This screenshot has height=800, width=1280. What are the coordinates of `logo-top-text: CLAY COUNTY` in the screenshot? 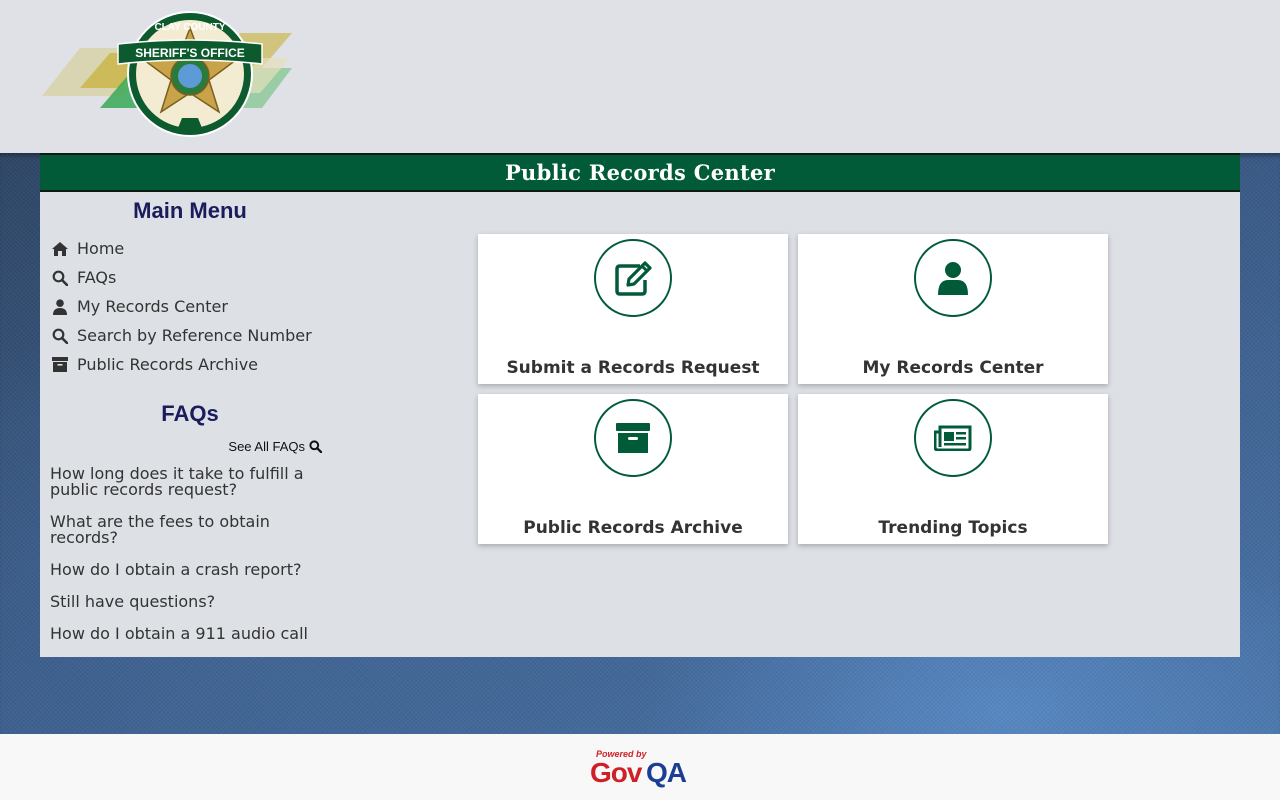 It's located at (189, 27).